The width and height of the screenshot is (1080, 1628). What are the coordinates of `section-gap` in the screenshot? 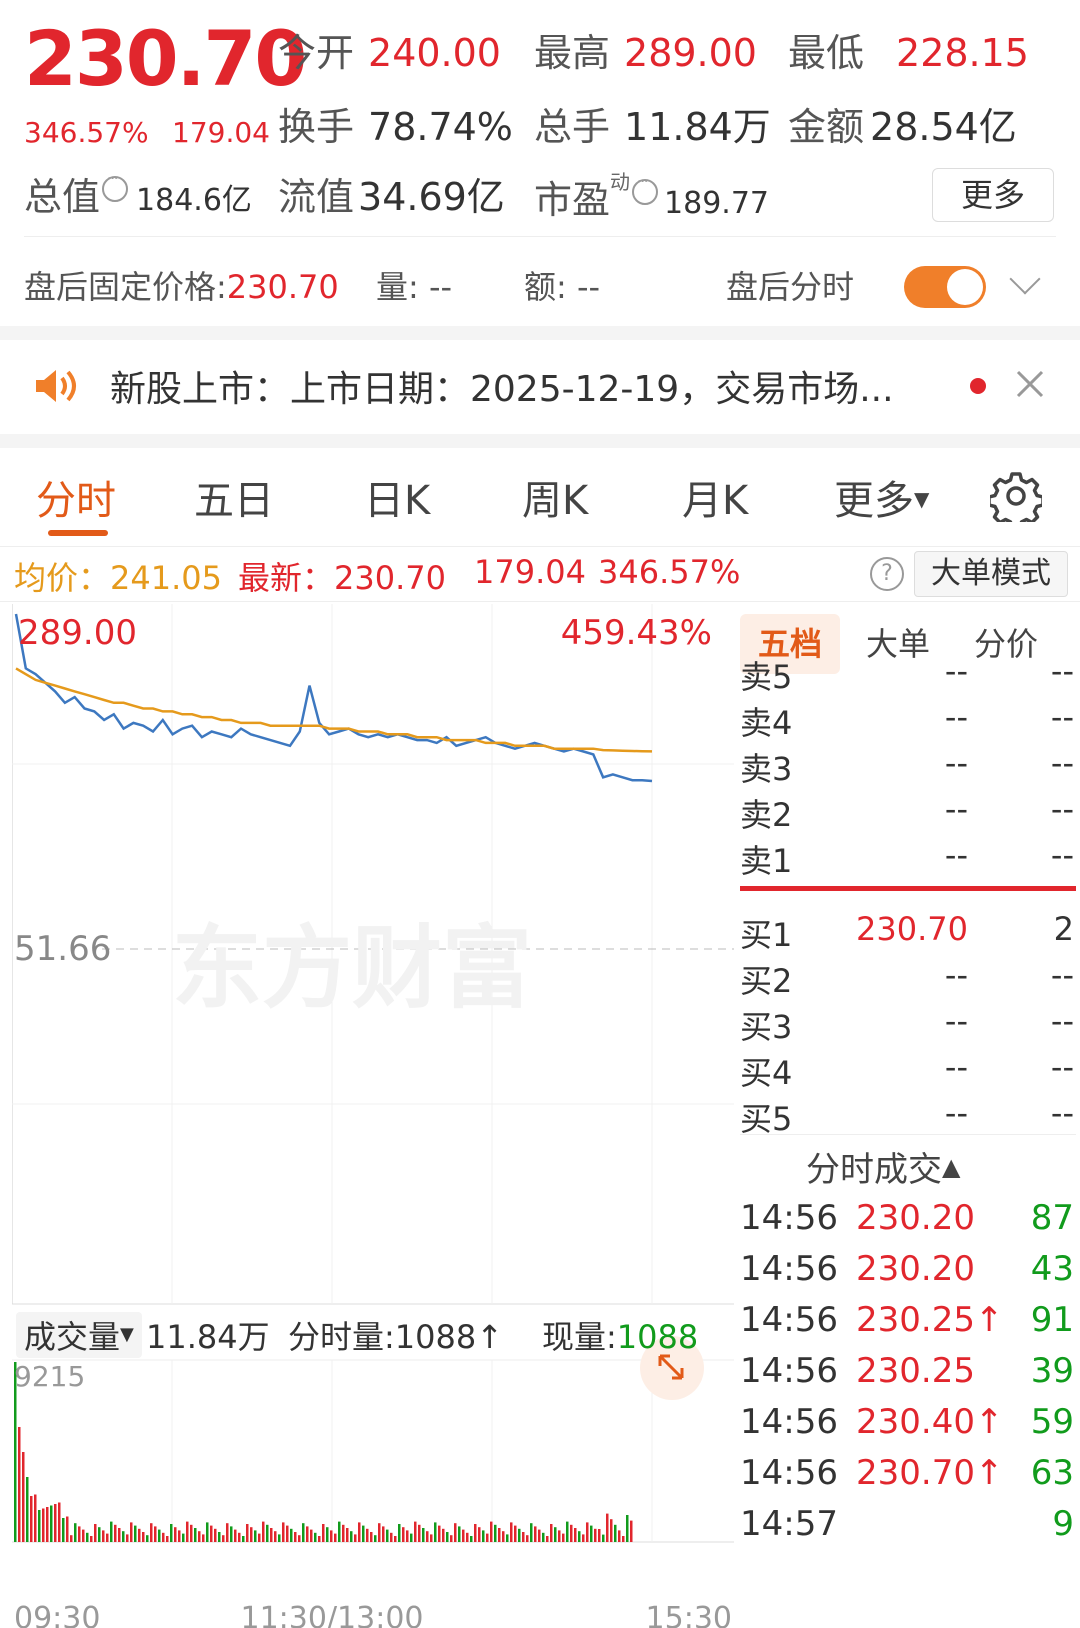 It's located at (540, 333).